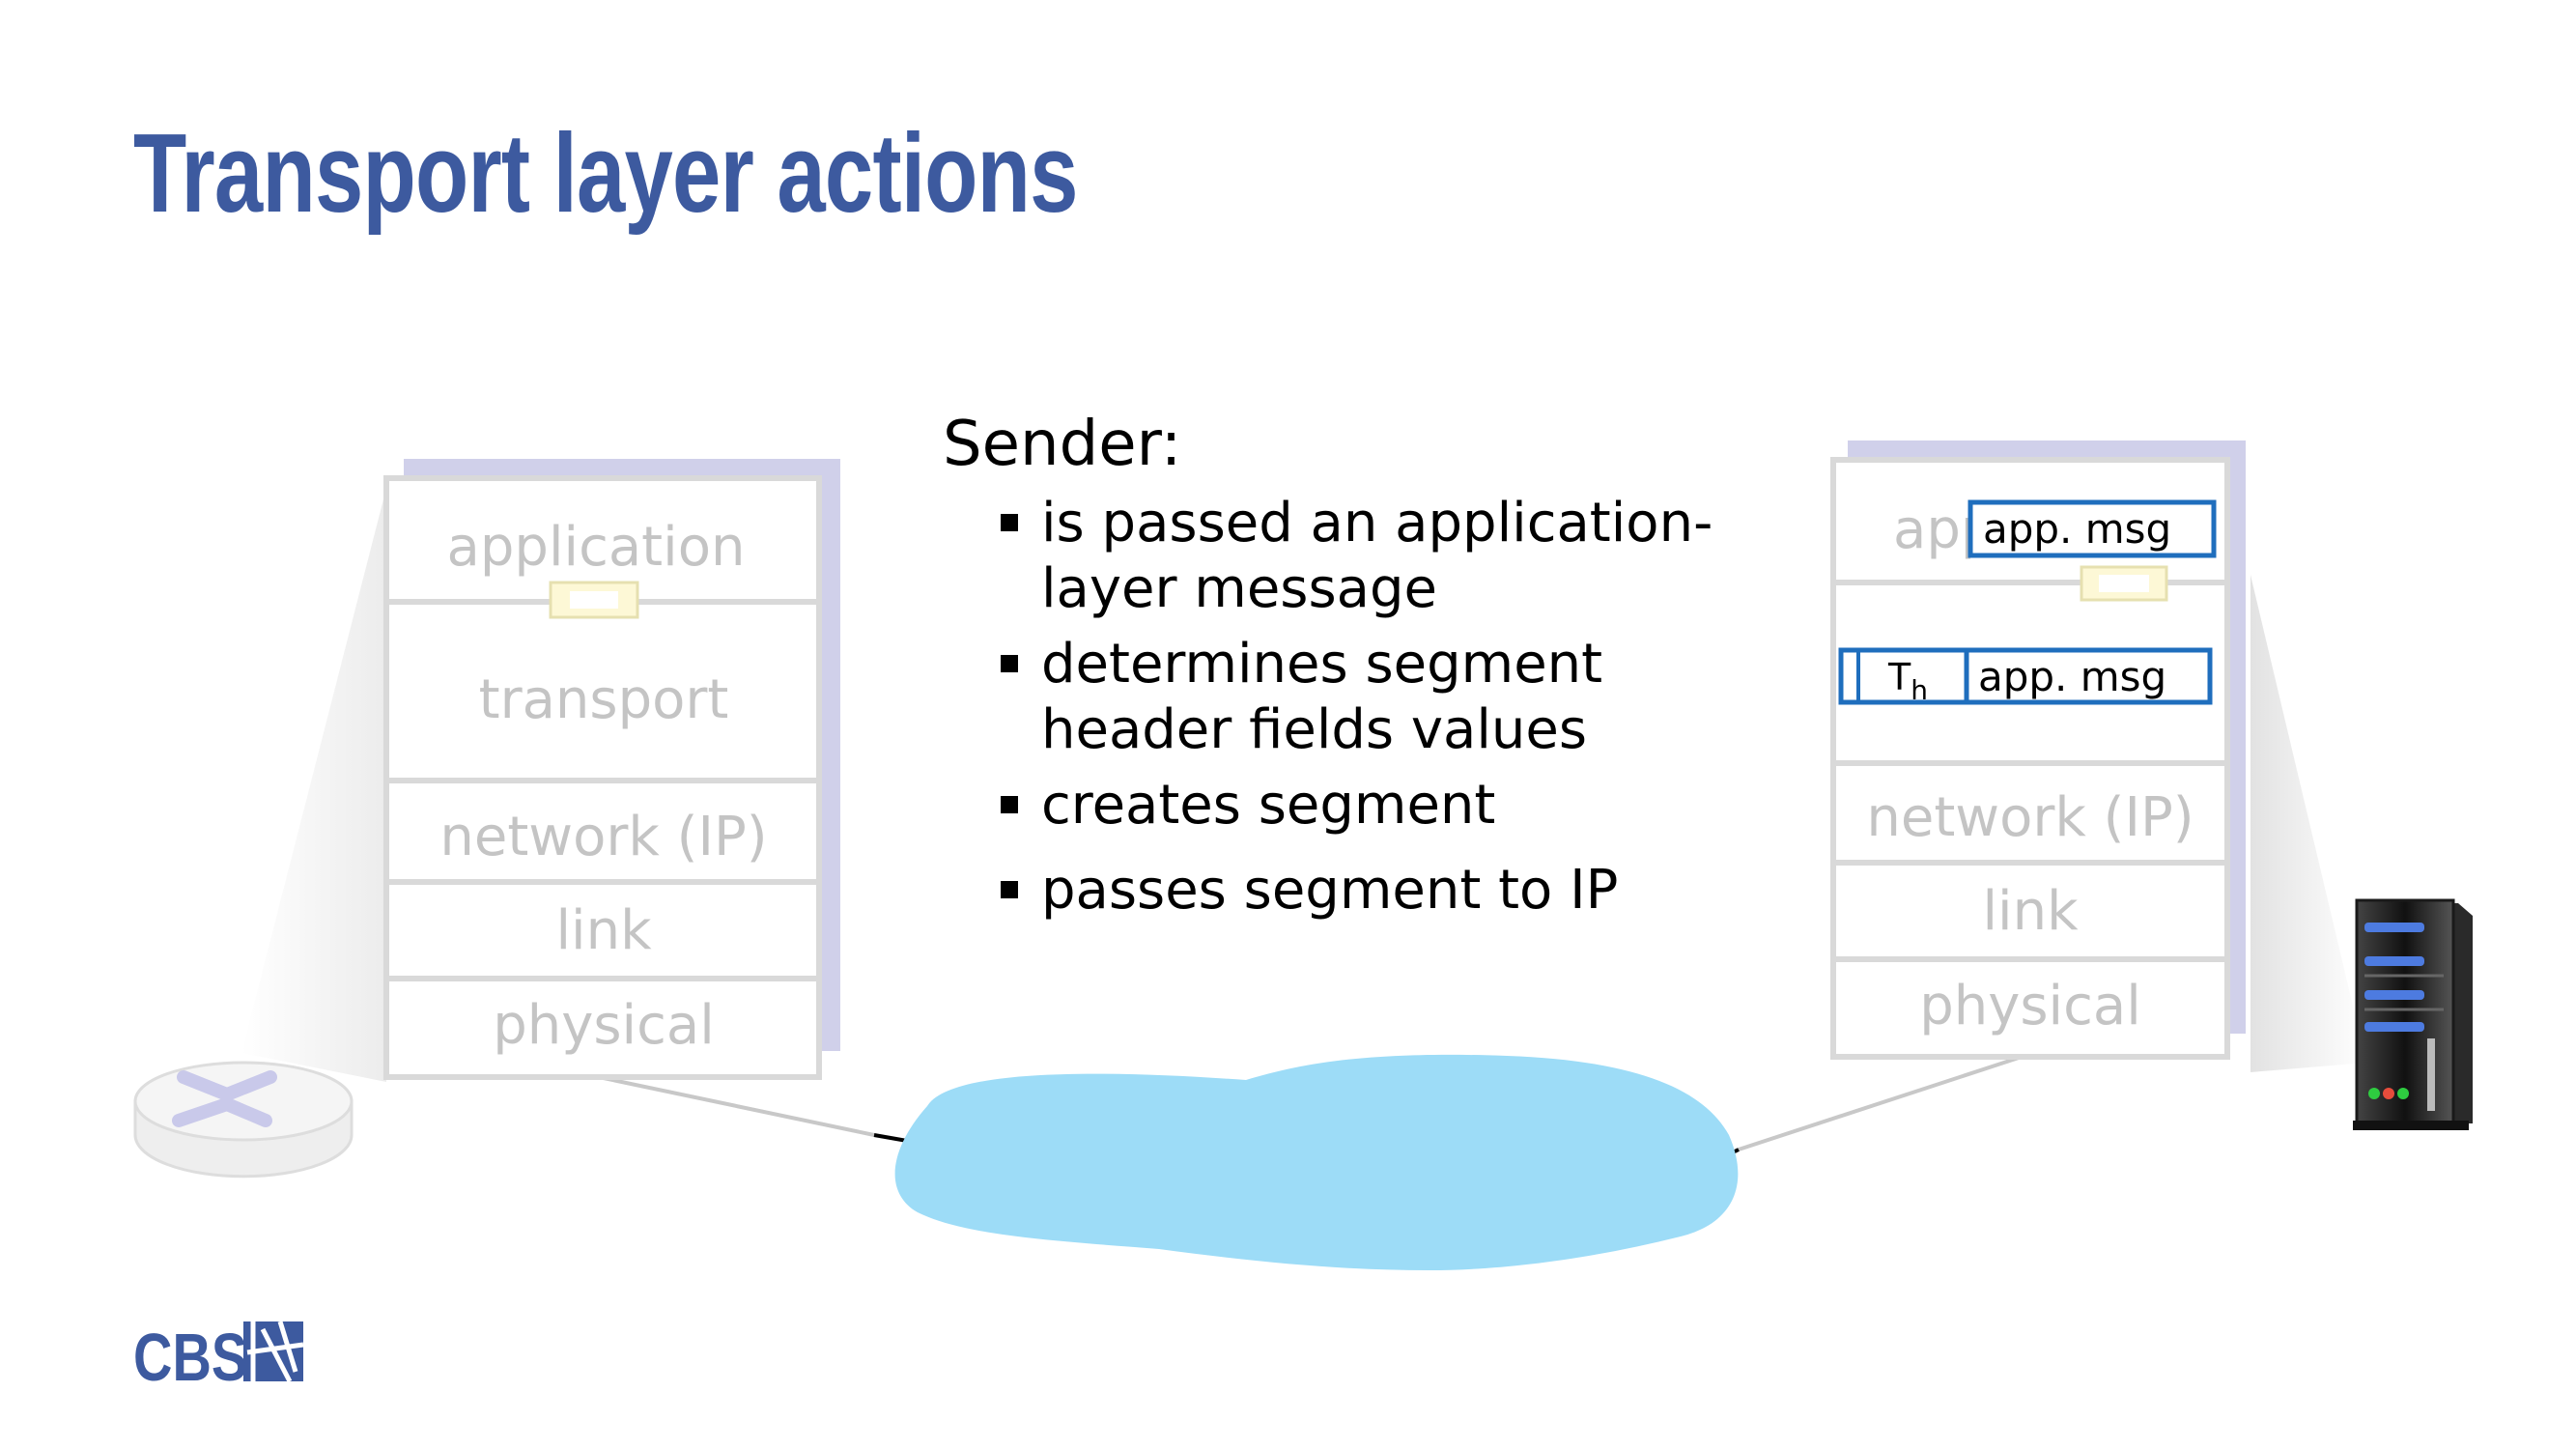 The image size is (2576, 1449). What do you see at coordinates (1388, 805) in the screenshot?
I see `bullet-item: creates segment` at bounding box center [1388, 805].